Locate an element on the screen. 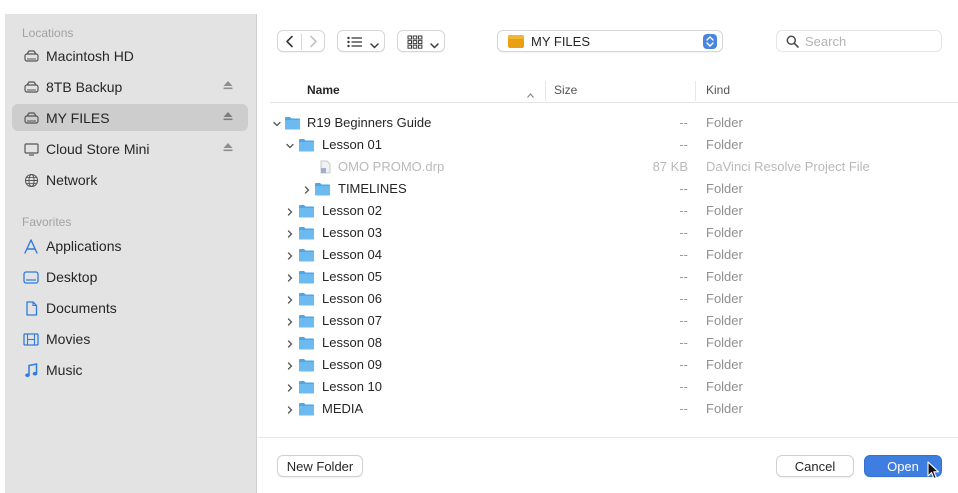  sidebar-section-locations: Locations is located at coordinates (48, 33).